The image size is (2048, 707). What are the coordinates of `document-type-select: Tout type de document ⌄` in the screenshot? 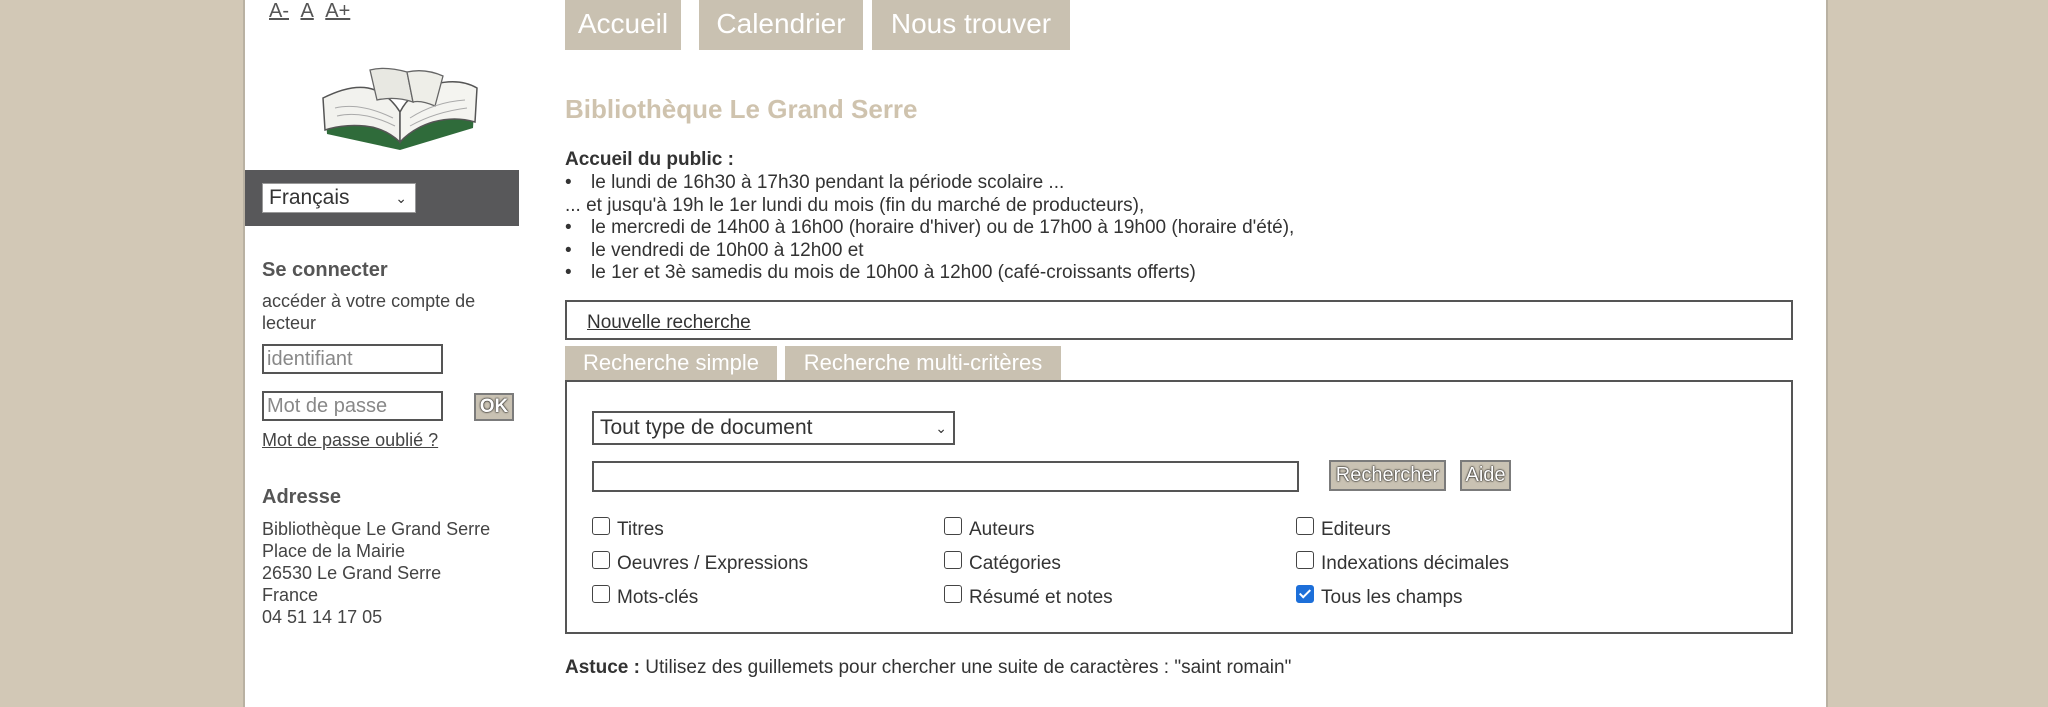 It's located at (773, 428).